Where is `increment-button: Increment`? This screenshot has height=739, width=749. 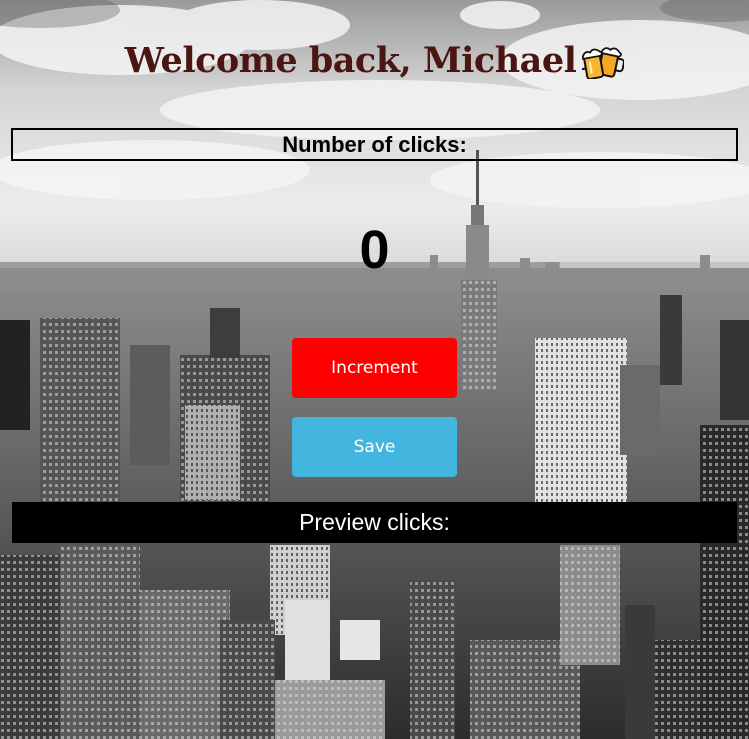 increment-button: Increment is located at coordinates (374, 368).